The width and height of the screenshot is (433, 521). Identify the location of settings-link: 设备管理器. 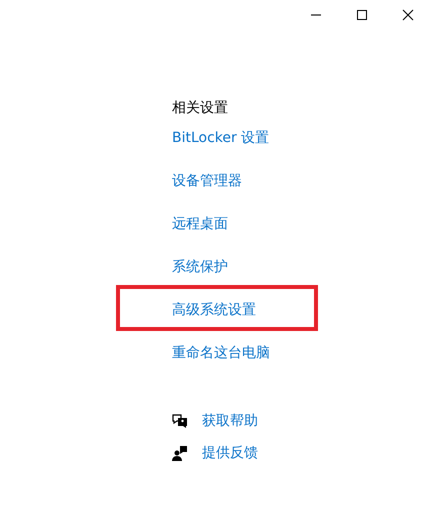
(207, 181).